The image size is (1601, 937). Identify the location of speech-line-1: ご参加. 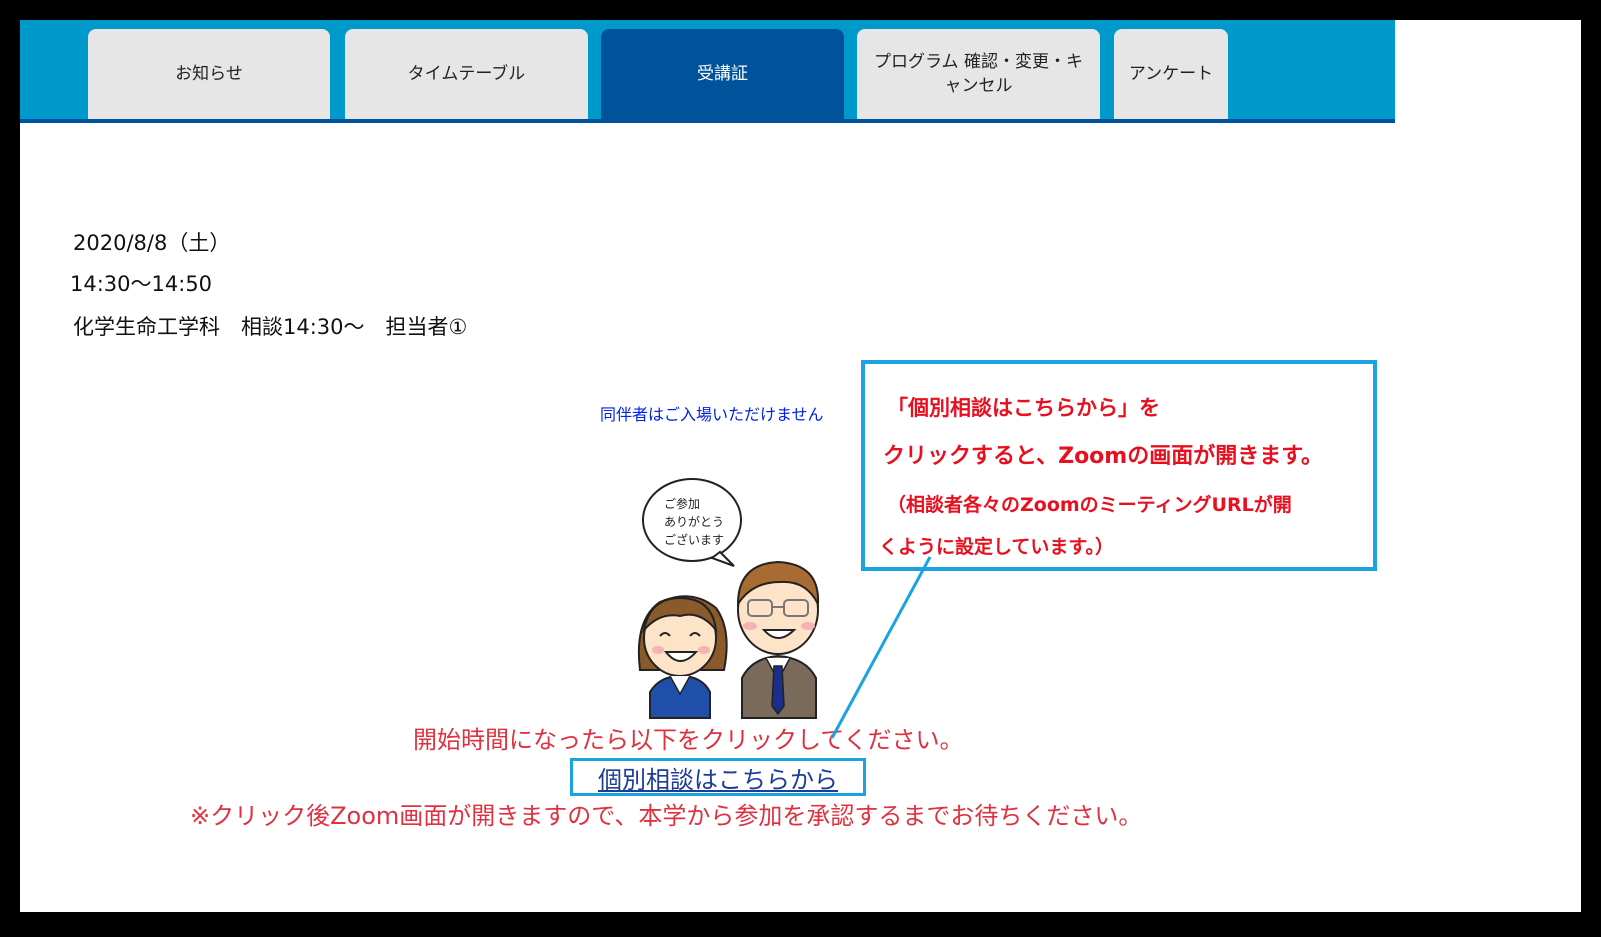
(682, 503).